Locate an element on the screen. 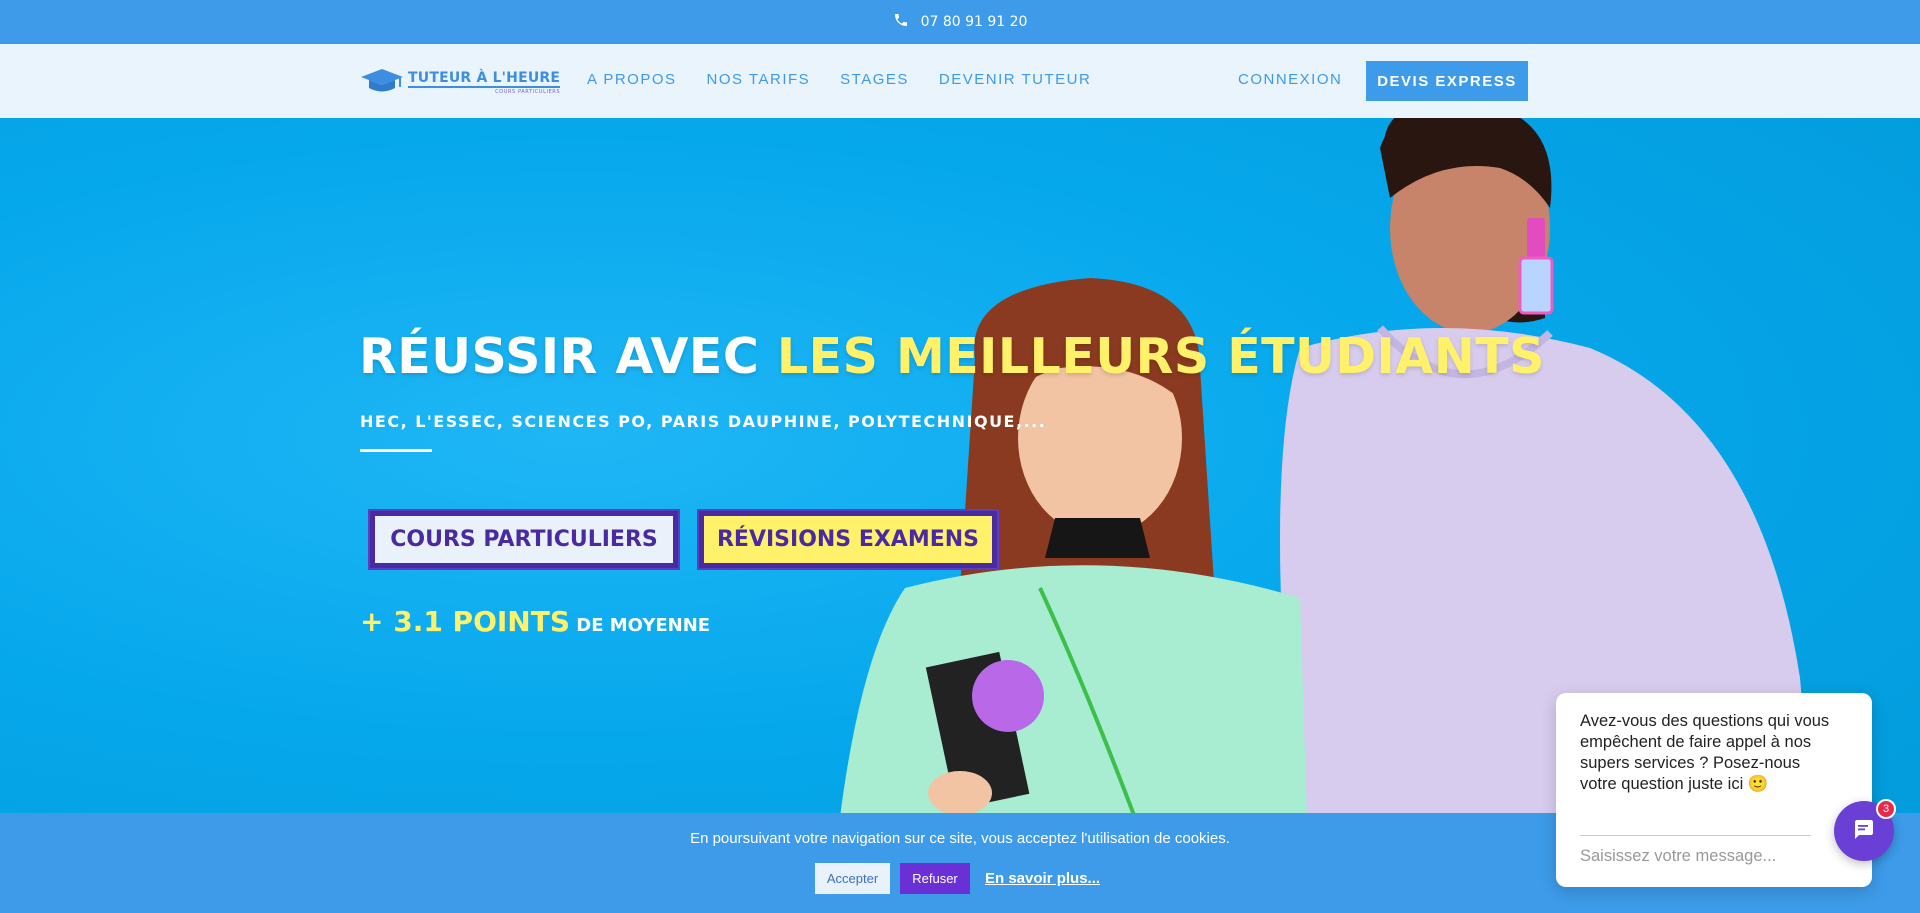 The image size is (1920, 913). top-contact-bar: 07 80 91 91 20 is located at coordinates (960, 22).